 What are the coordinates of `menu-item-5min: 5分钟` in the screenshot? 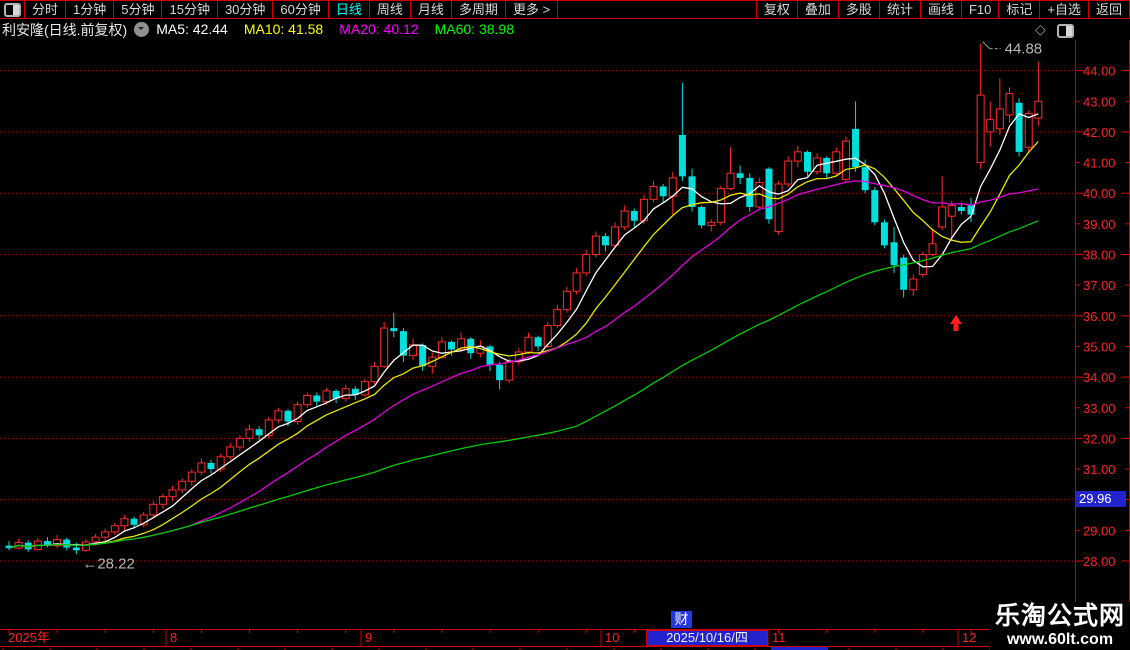 It's located at (137, 9).